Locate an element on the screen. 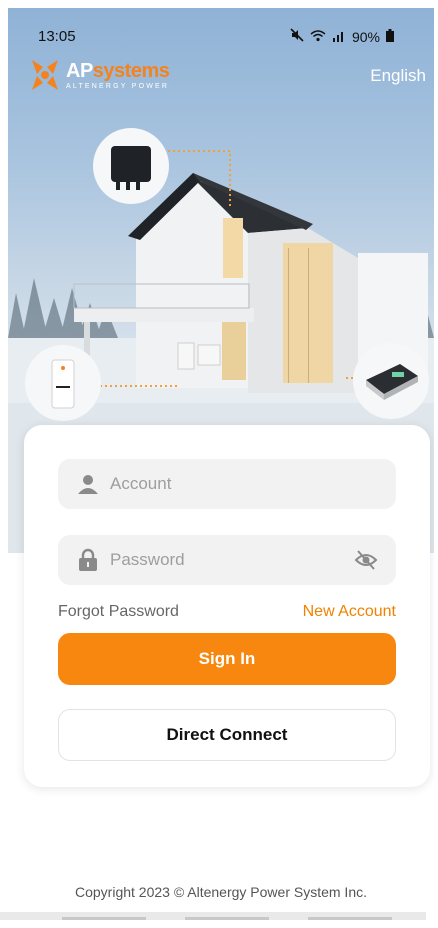 This screenshot has height=928, width=438. logo-tagline: ALTENERGY POWER is located at coordinates (118, 86).